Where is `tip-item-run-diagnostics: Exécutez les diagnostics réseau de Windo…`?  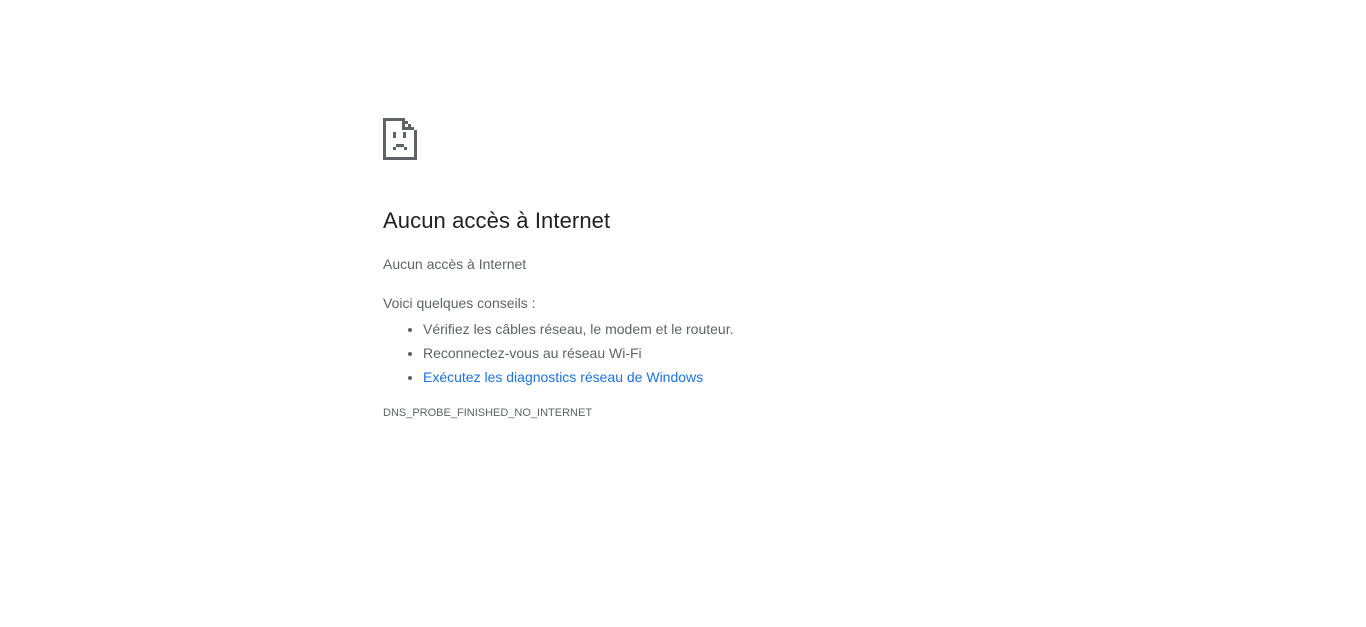 tip-item-run-diagnostics: Exécutez les diagnostics réseau de Windo… is located at coordinates (703, 377).